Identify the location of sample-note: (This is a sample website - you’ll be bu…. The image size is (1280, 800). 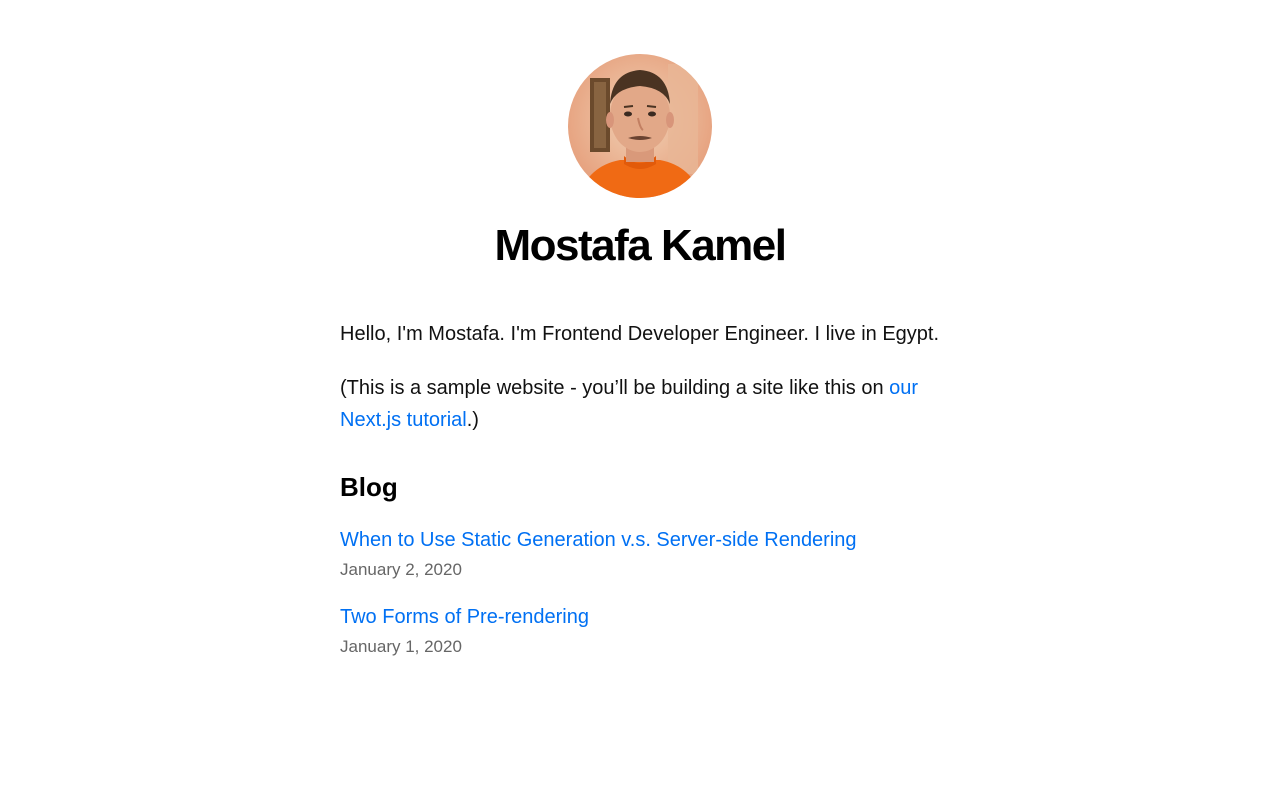
(640, 404).